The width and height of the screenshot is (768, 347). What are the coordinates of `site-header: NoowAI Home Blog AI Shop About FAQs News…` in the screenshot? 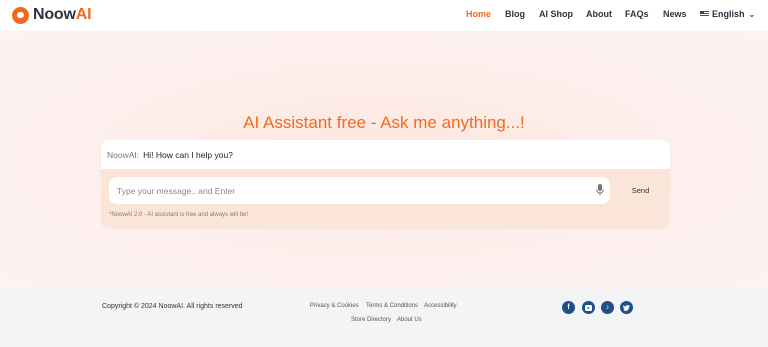 It's located at (384, 15).